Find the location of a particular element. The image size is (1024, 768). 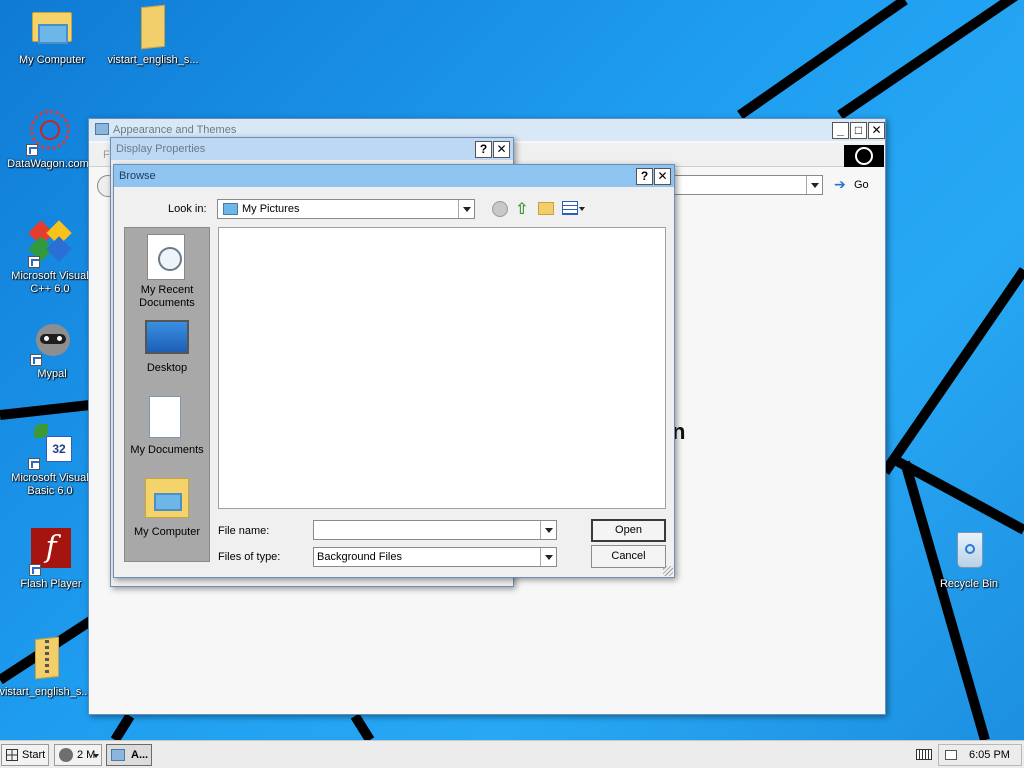

notification-icon is located at coordinates (951, 755).